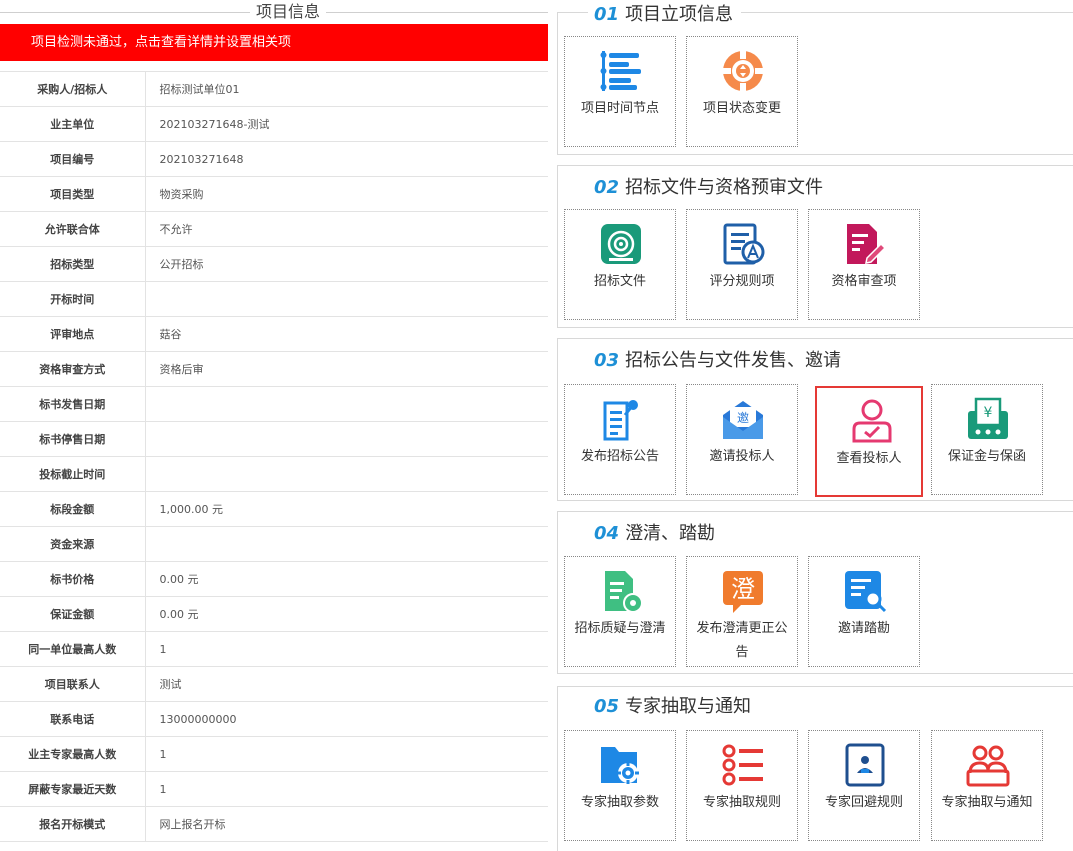 This screenshot has width=1073, height=851. What do you see at coordinates (619, 281) in the screenshot?
I see `card-label: 招标文件` at bounding box center [619, 281].